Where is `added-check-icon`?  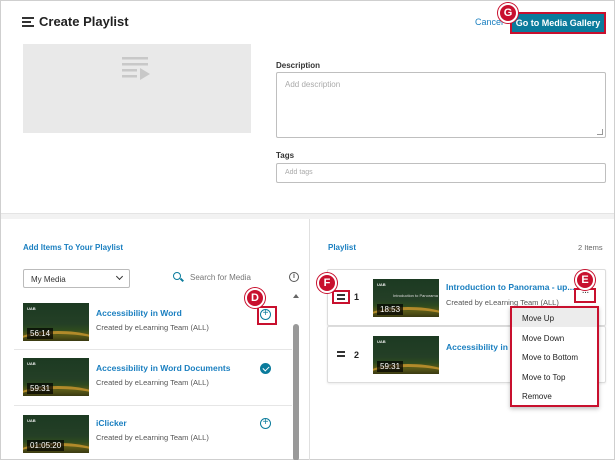
added-check-icon is located at coordinates (265, 368).